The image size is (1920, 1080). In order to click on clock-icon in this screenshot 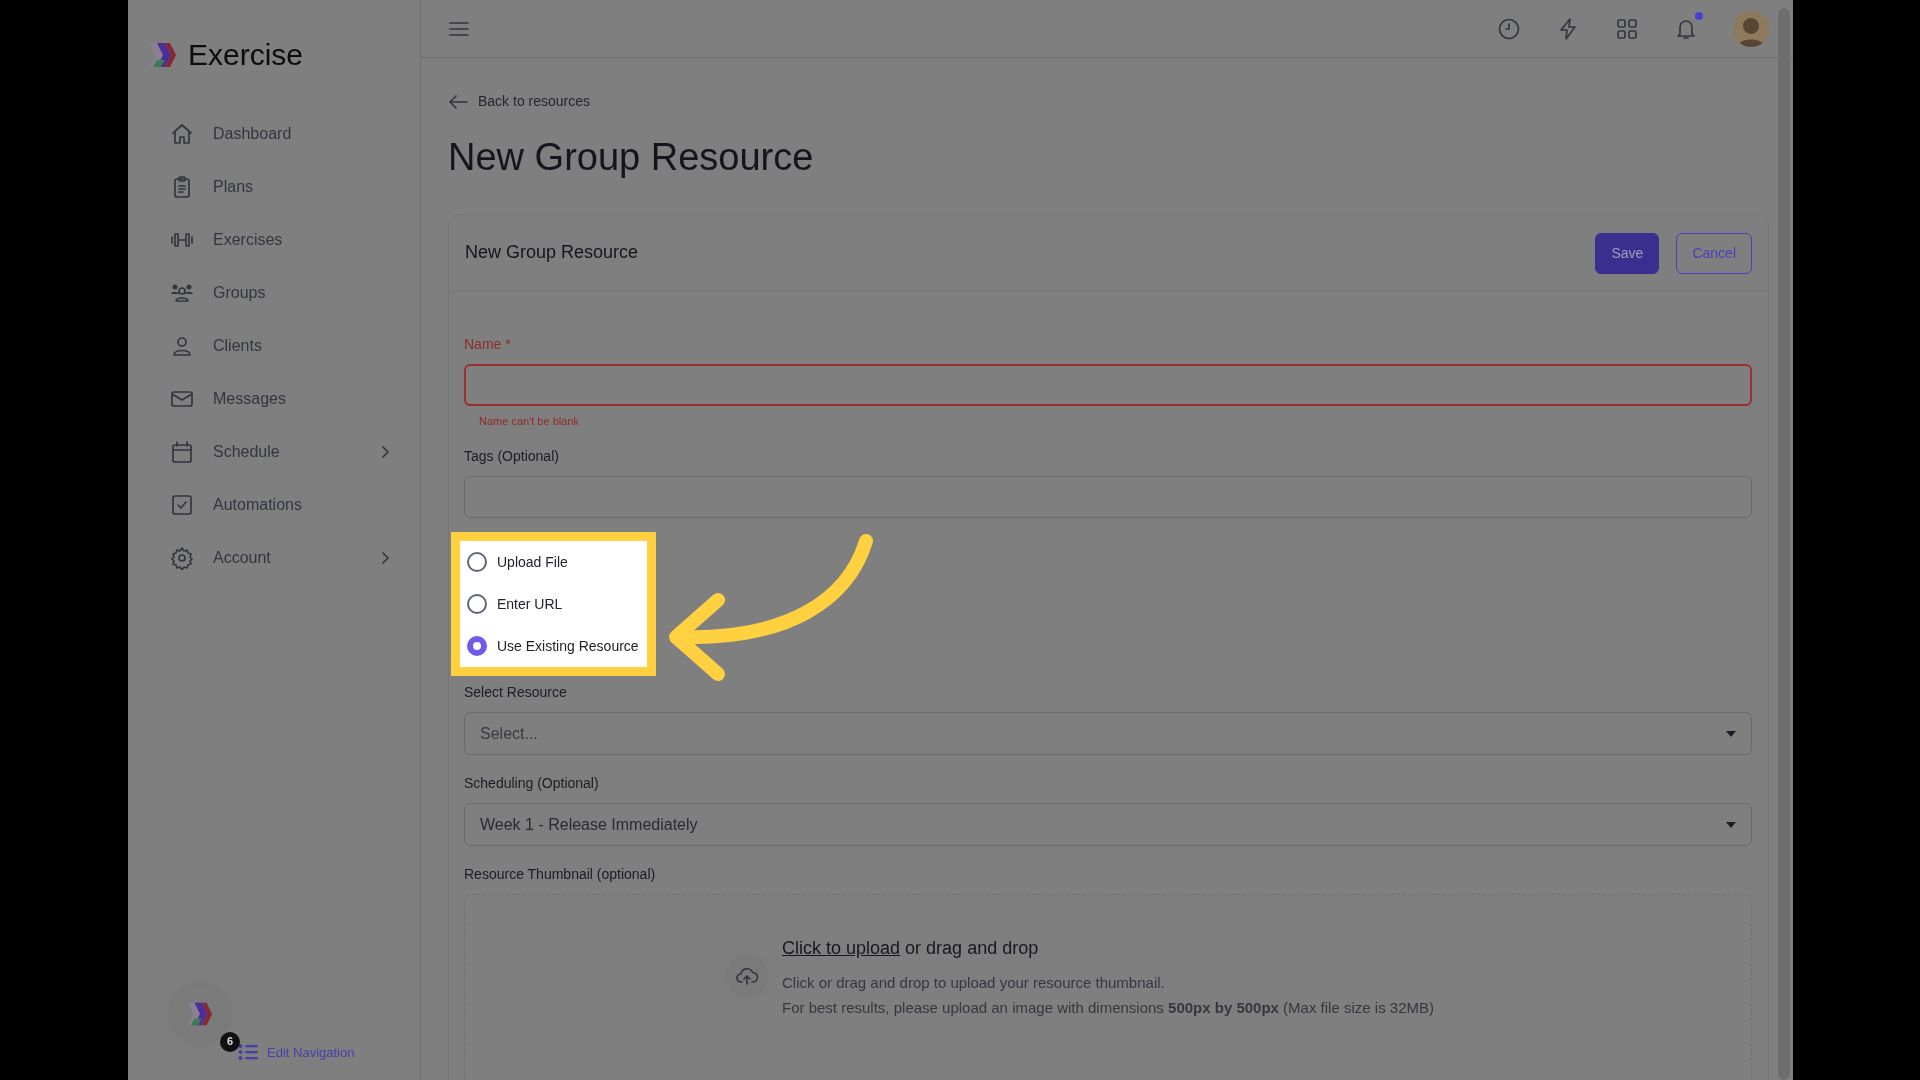, I will do `click(1509, 28)`.